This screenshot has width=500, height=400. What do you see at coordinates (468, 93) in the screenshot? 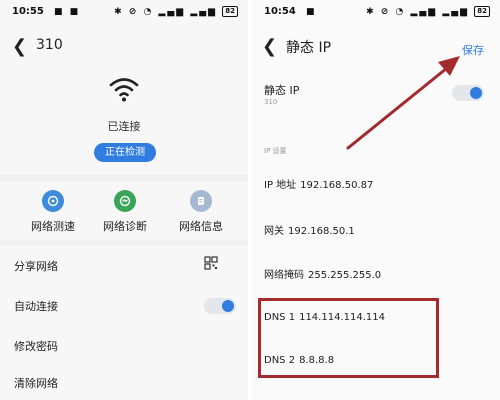
I see `static-ip-toggle` at bounding box center [468, 93].